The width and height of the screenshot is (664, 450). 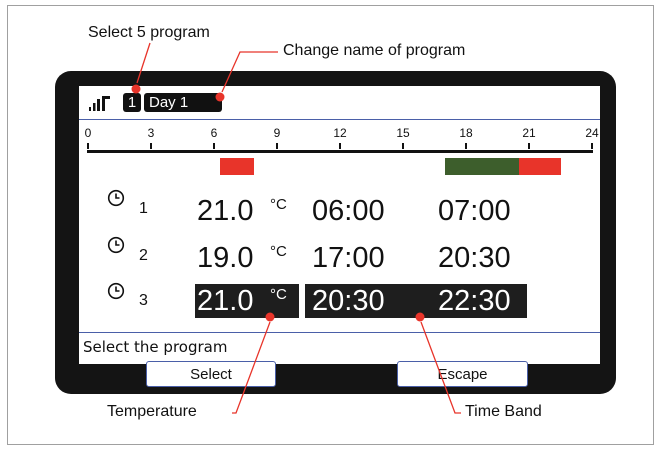 What do you see at coordinates (462, 374) in the screenshot?
I see `escape-button: Escape` at bounding box center [462, 374].